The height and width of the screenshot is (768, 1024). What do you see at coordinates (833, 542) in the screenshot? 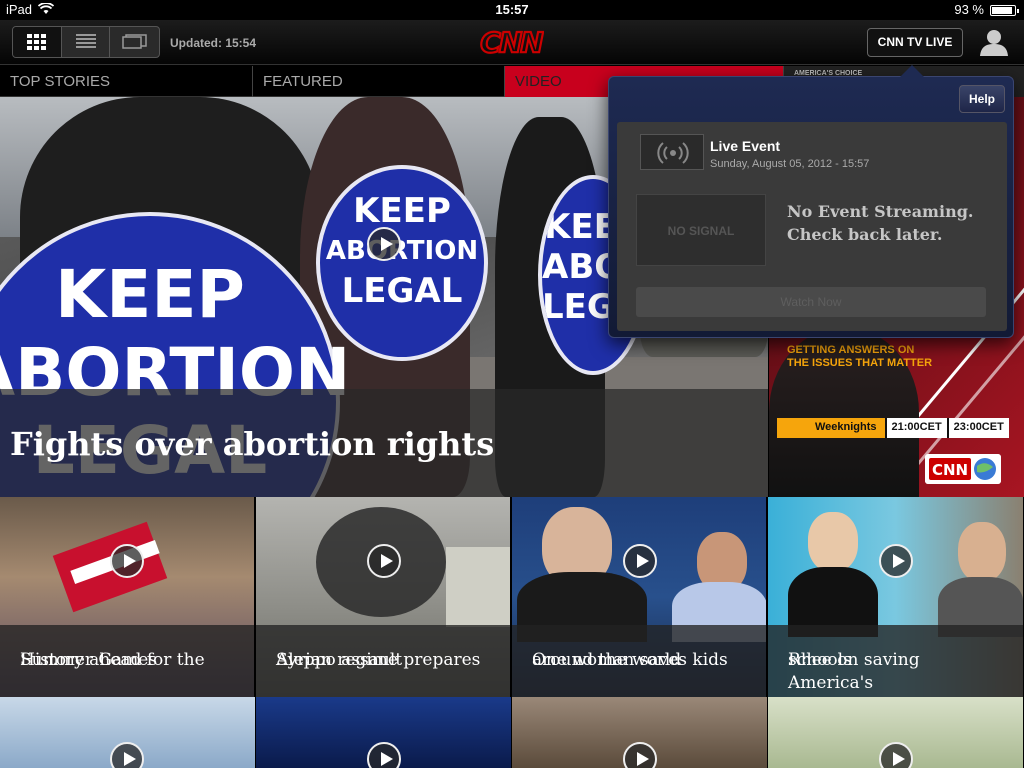
I see `anchor-face` at bounding box center [833, 542].